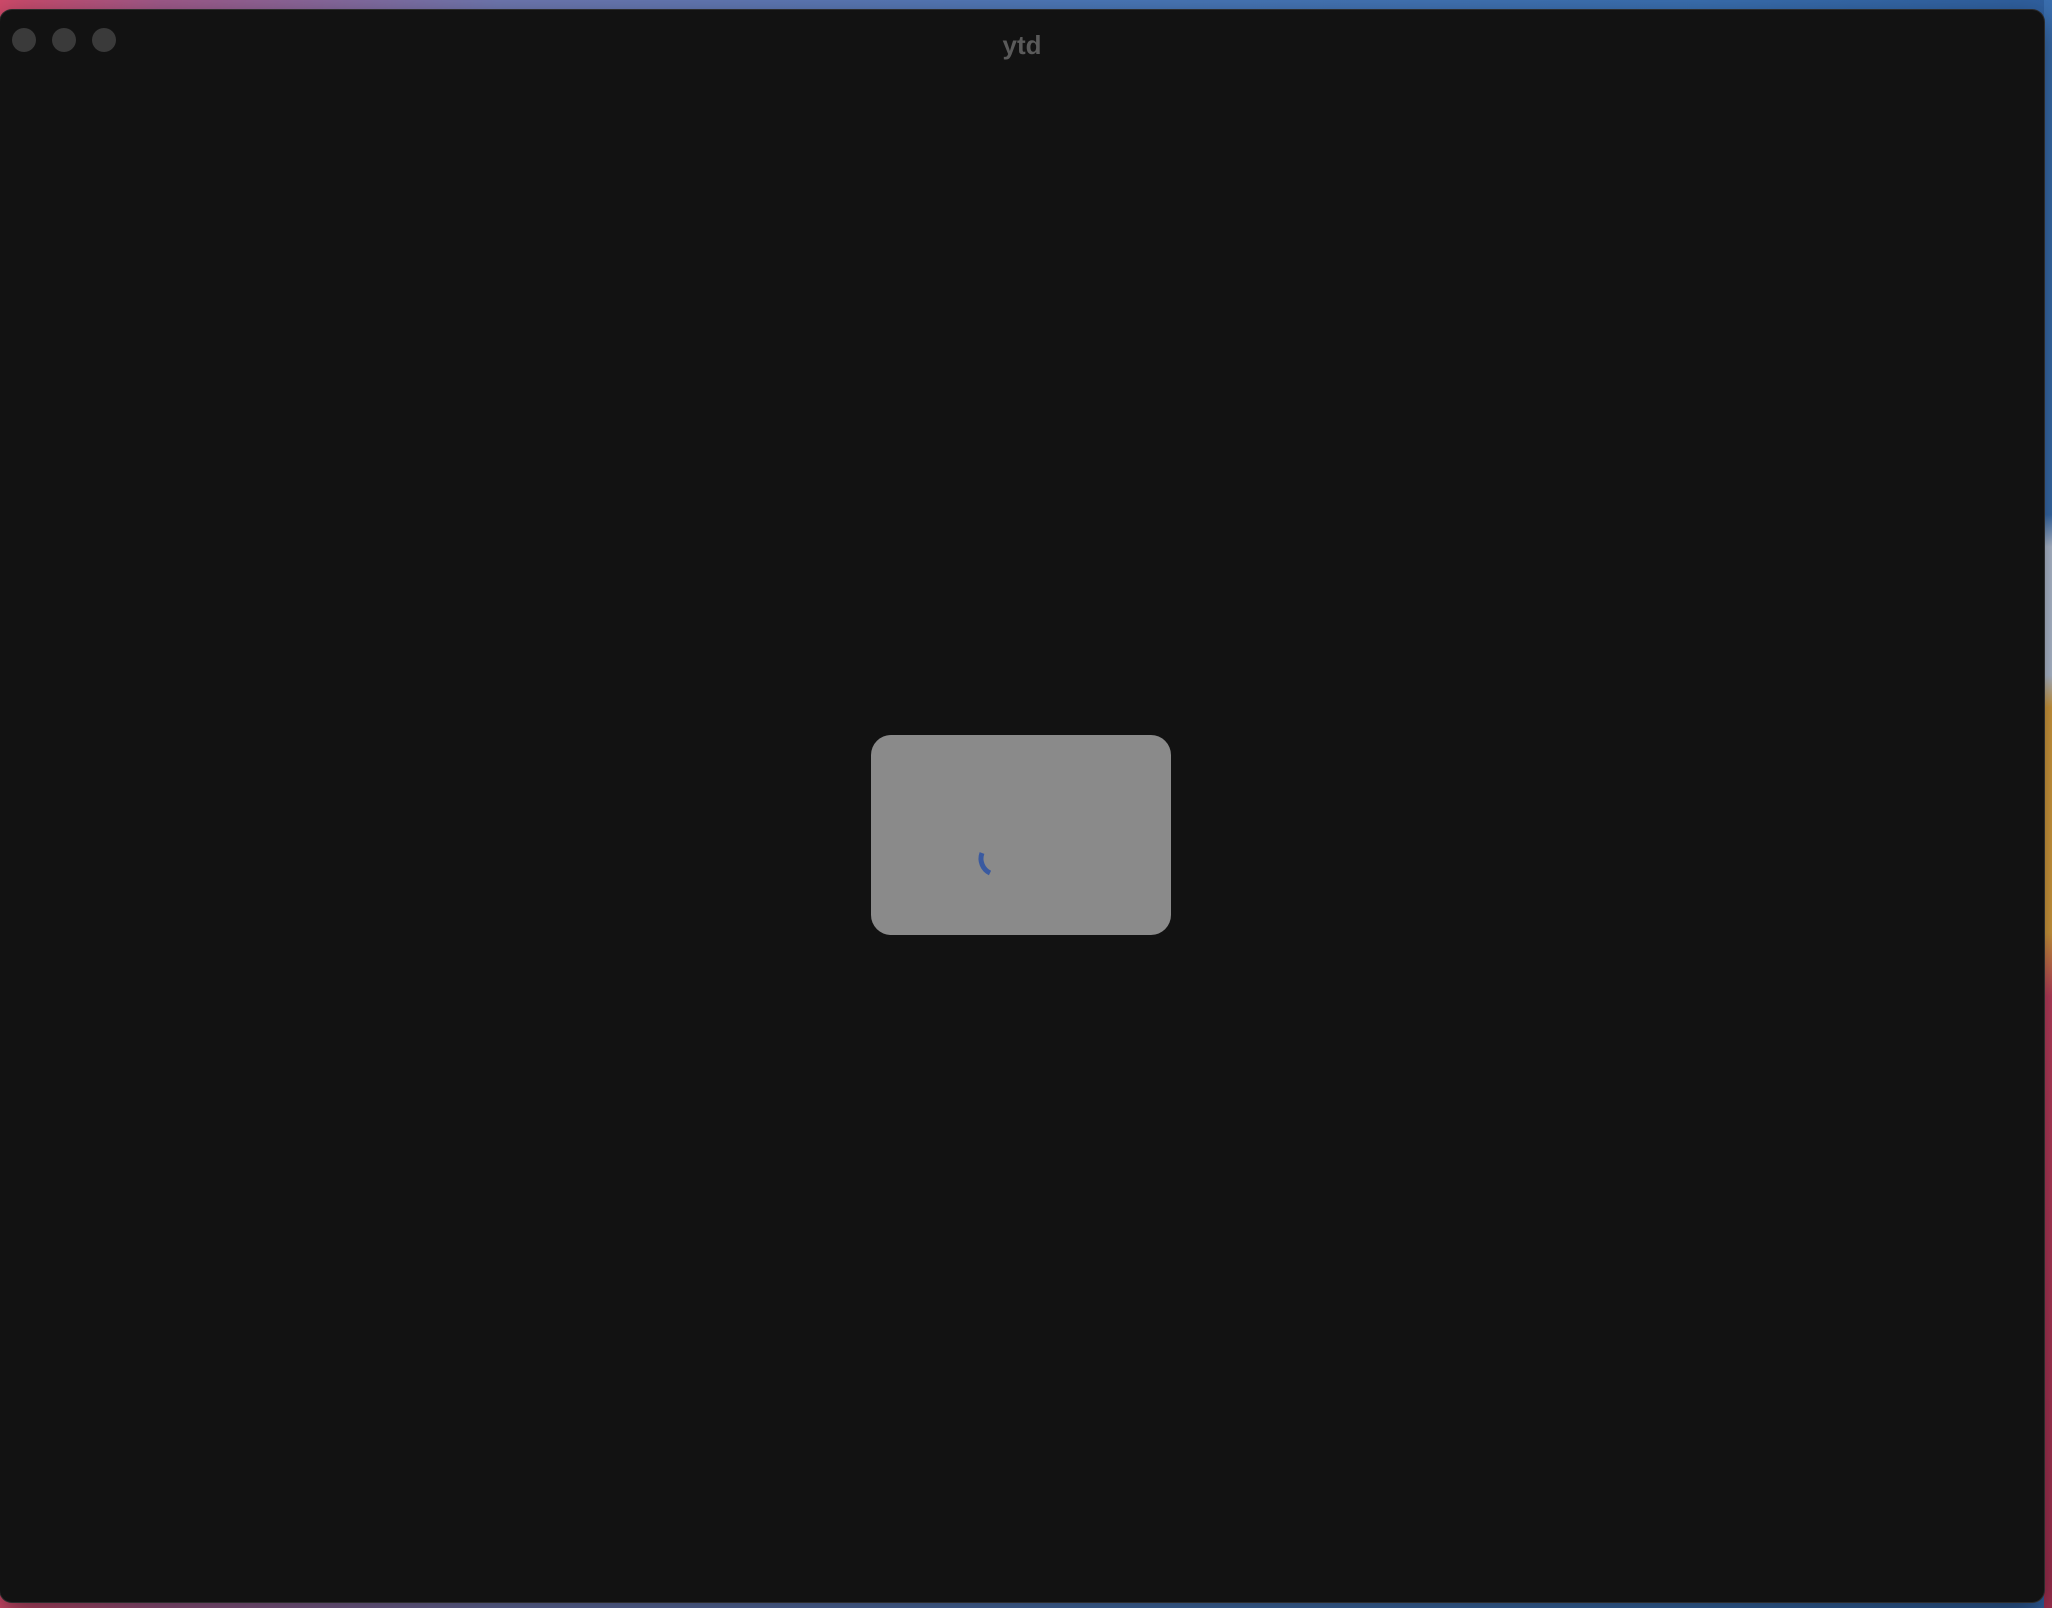 The width and height of the screenshot is (2052, 1608). What do you see at coordinates (985, 864) in the screenshot?
I see `loading-spinner-icon` at bounding box center [985, 864].